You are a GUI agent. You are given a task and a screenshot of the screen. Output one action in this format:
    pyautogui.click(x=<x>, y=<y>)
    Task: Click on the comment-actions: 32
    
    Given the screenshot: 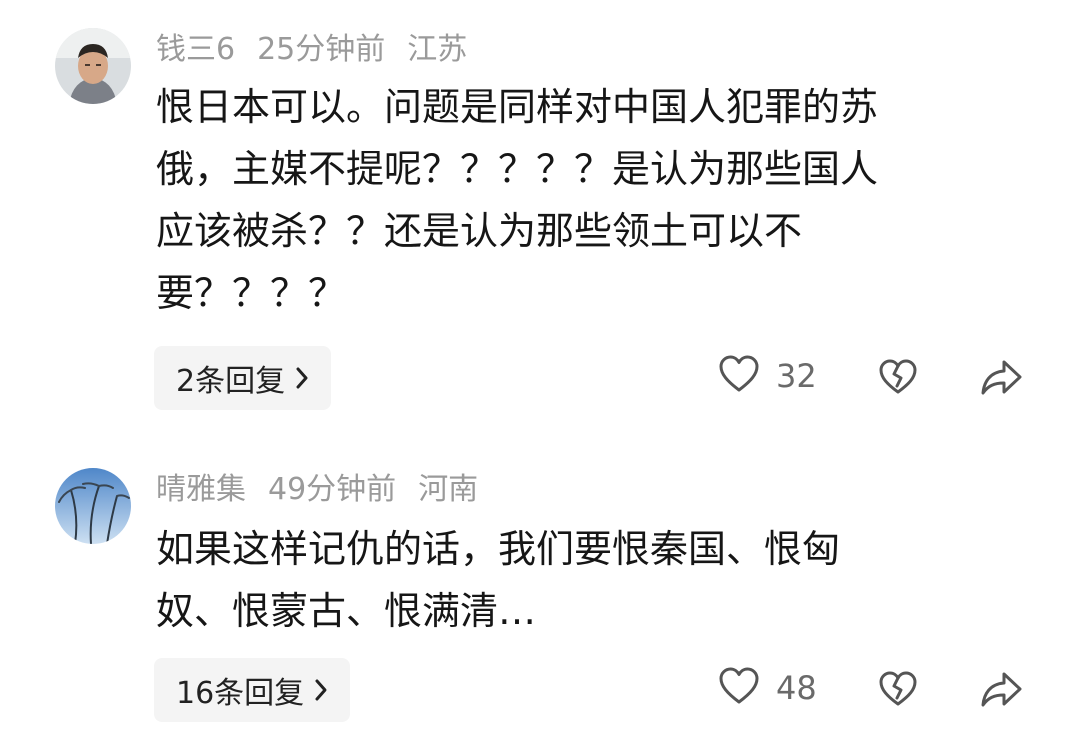 What is the action you would take?
    pyautogui.click(x=540, y=378)
    